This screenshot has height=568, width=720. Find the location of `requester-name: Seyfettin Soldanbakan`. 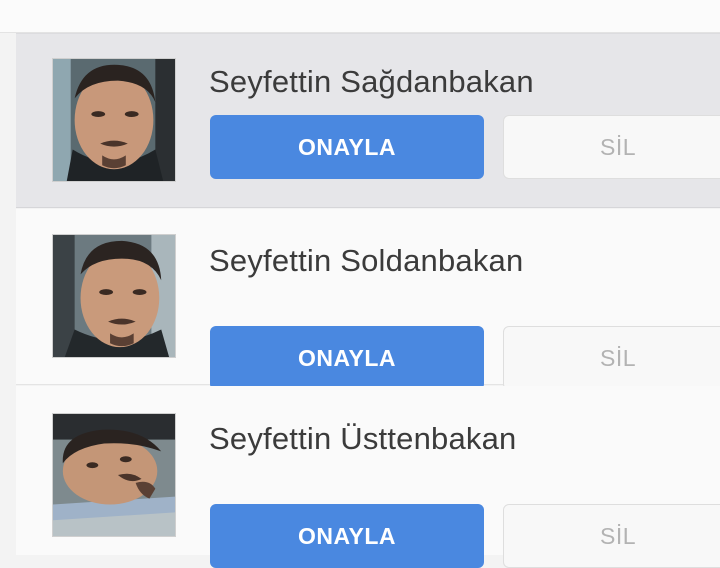

requester-name: Seyfettin Soldanbakan is located at coordinates (366, 260).